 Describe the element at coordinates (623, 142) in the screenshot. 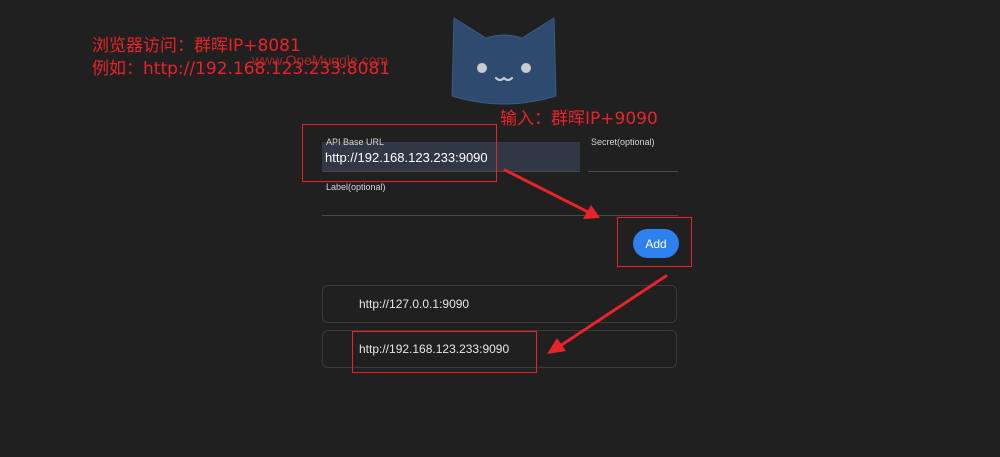

I see `secret-label: Secret(optional)` at that location.